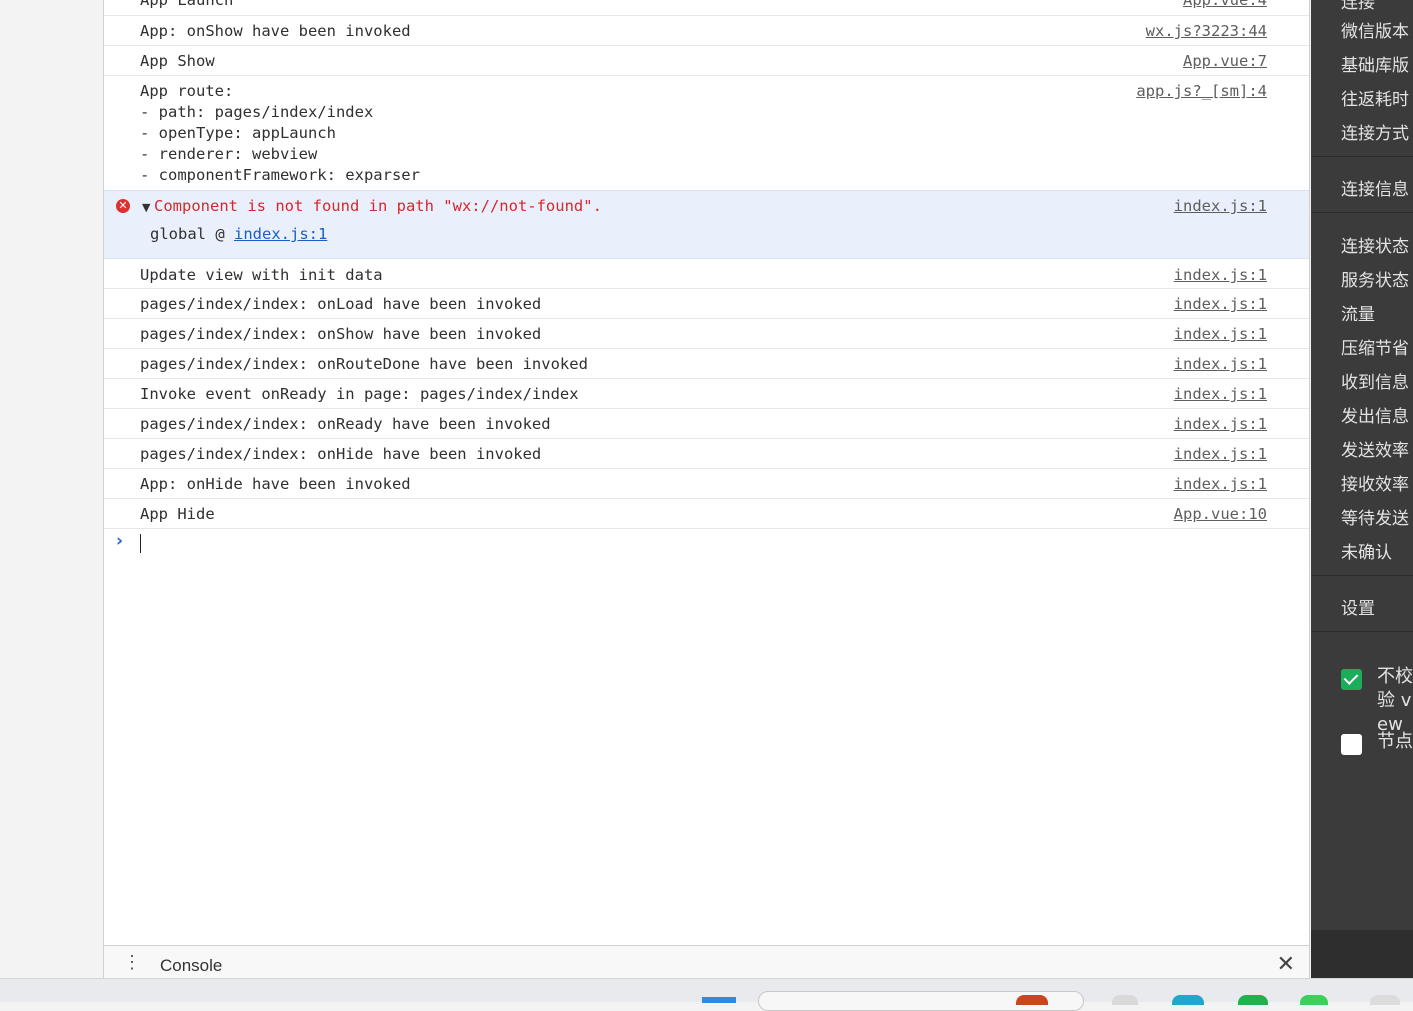 The width and height of the screenshot is (1413, 1011). Describe the element at coordinates (706, 274) in the screenshot. I see `log-row-update-view: Update view with init data index.js:1` at that location.